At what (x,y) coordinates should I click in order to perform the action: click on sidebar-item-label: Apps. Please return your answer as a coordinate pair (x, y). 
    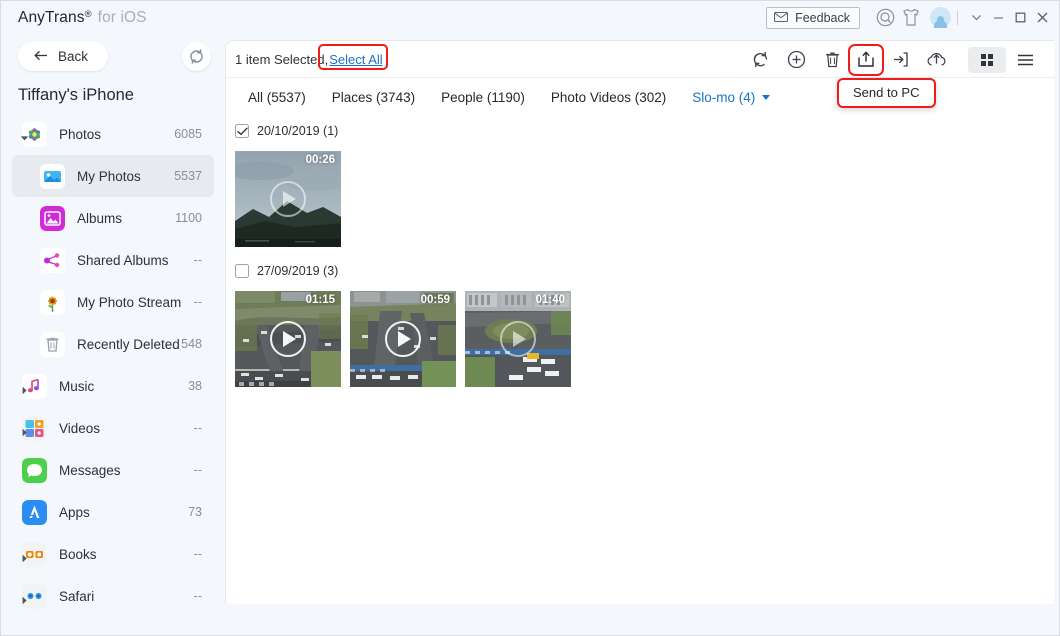
    Looking at the image, I should click on (74, 512).